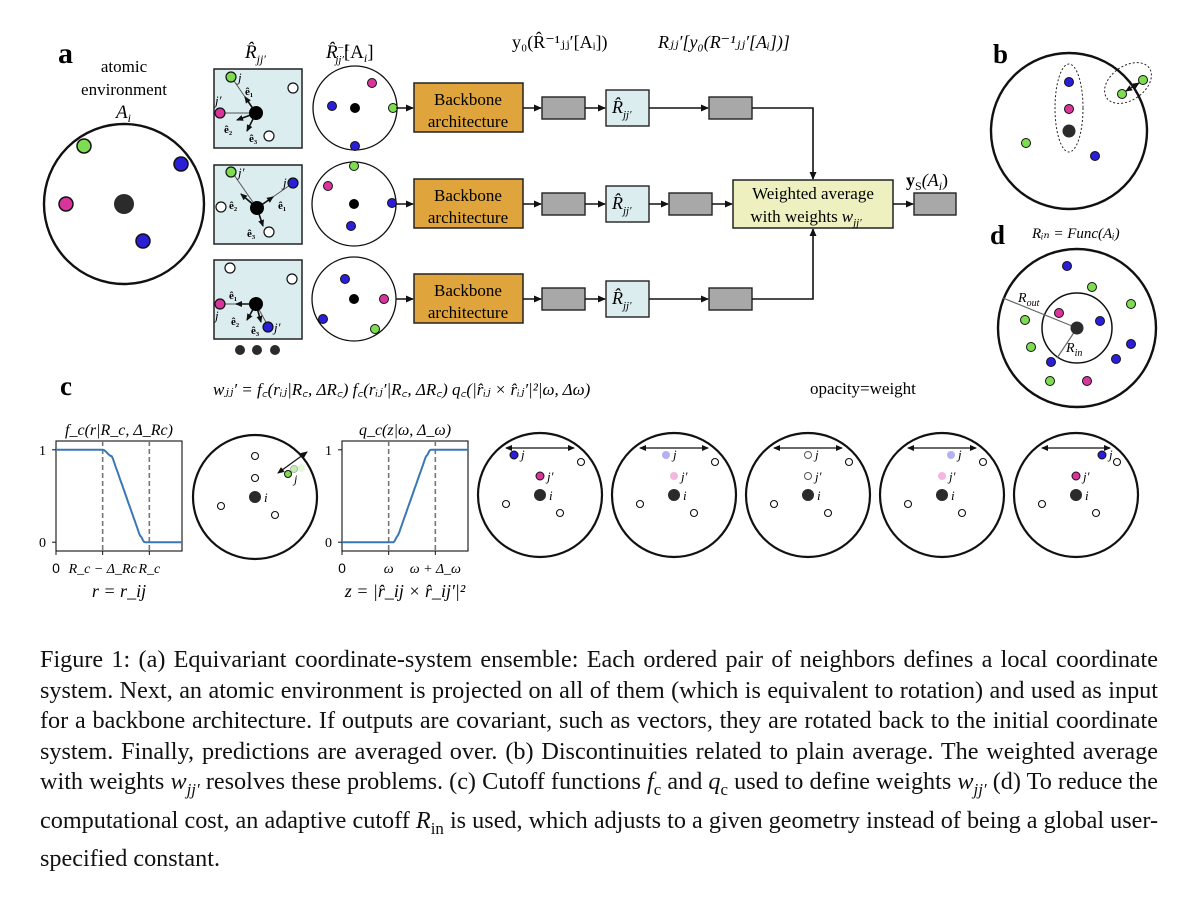 This screenshot has height=907, width=1200. Describe the element at coordinates (1075, 234) in the screenshot. I see `adaptive-cutoff-formula: Rᵢₙ = Func(Aᵢ)` at that location.